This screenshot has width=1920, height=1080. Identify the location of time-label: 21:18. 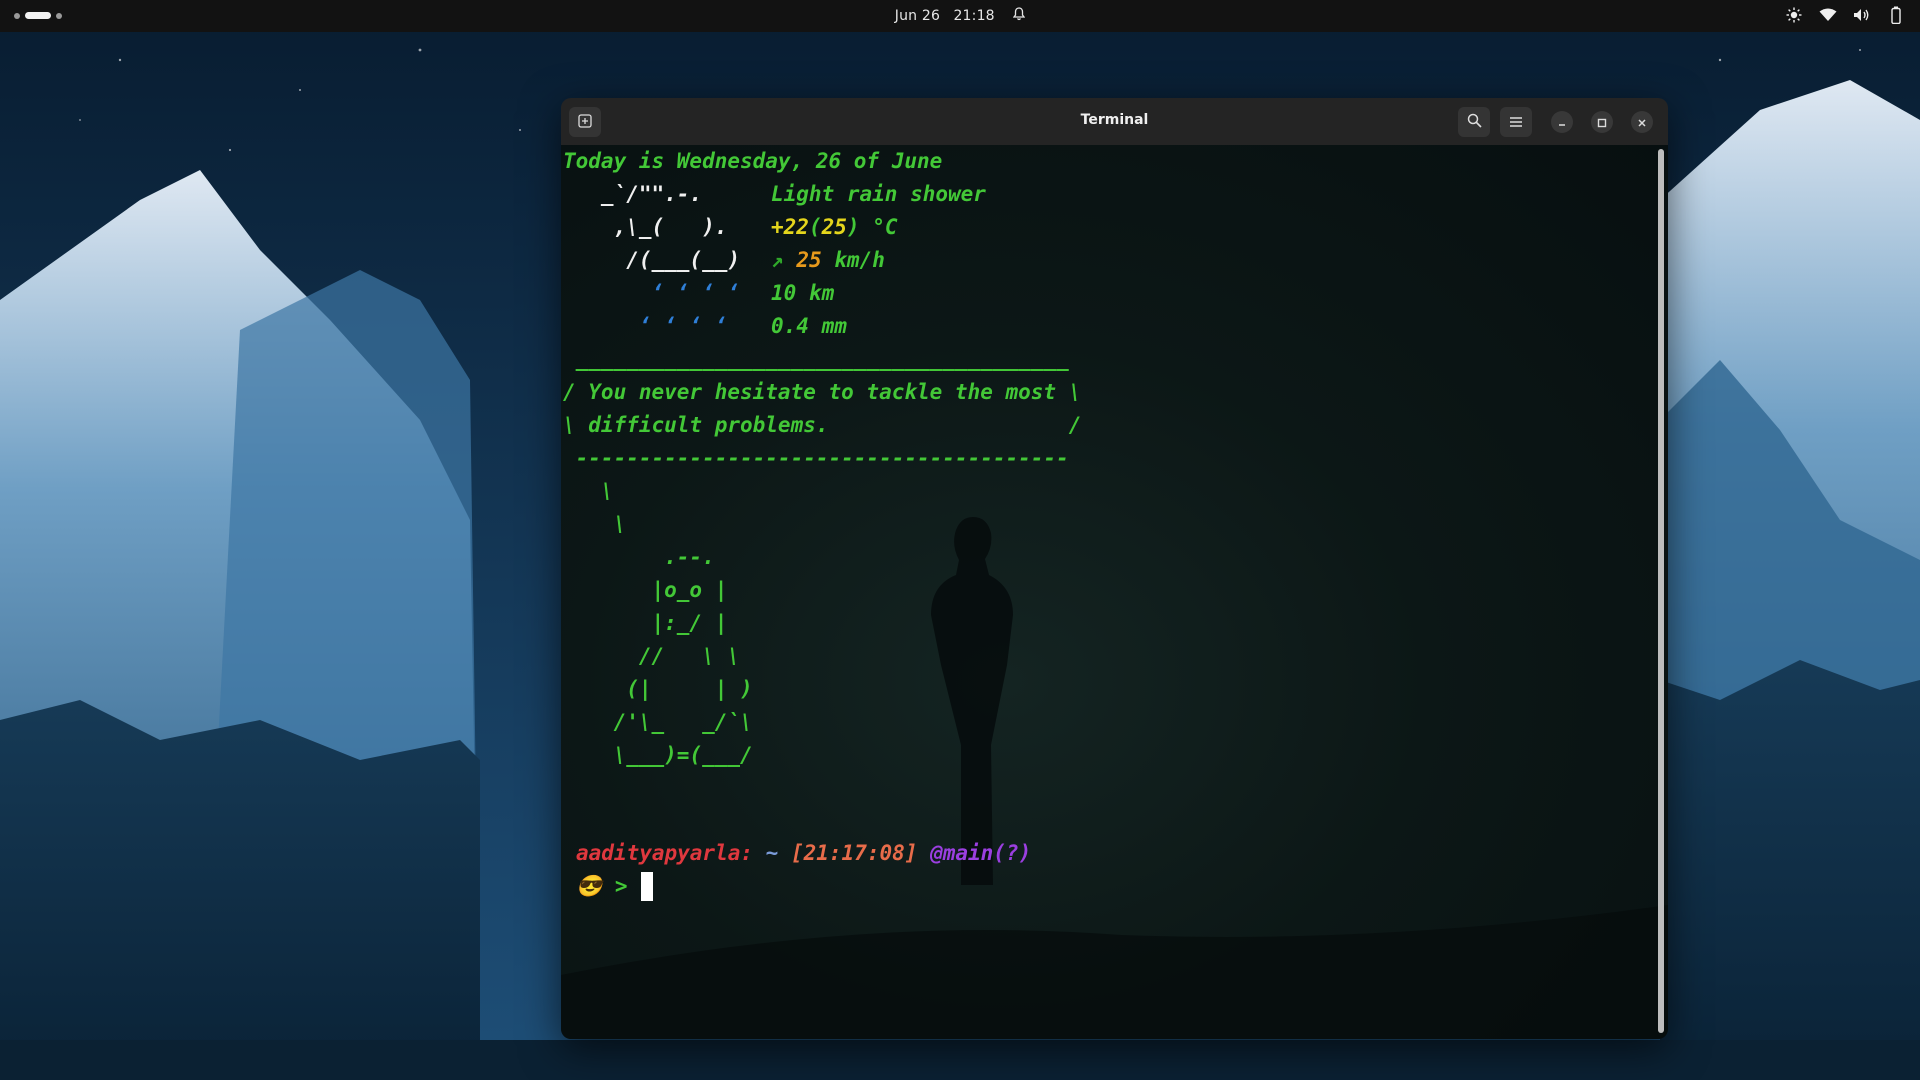
(974, 16).